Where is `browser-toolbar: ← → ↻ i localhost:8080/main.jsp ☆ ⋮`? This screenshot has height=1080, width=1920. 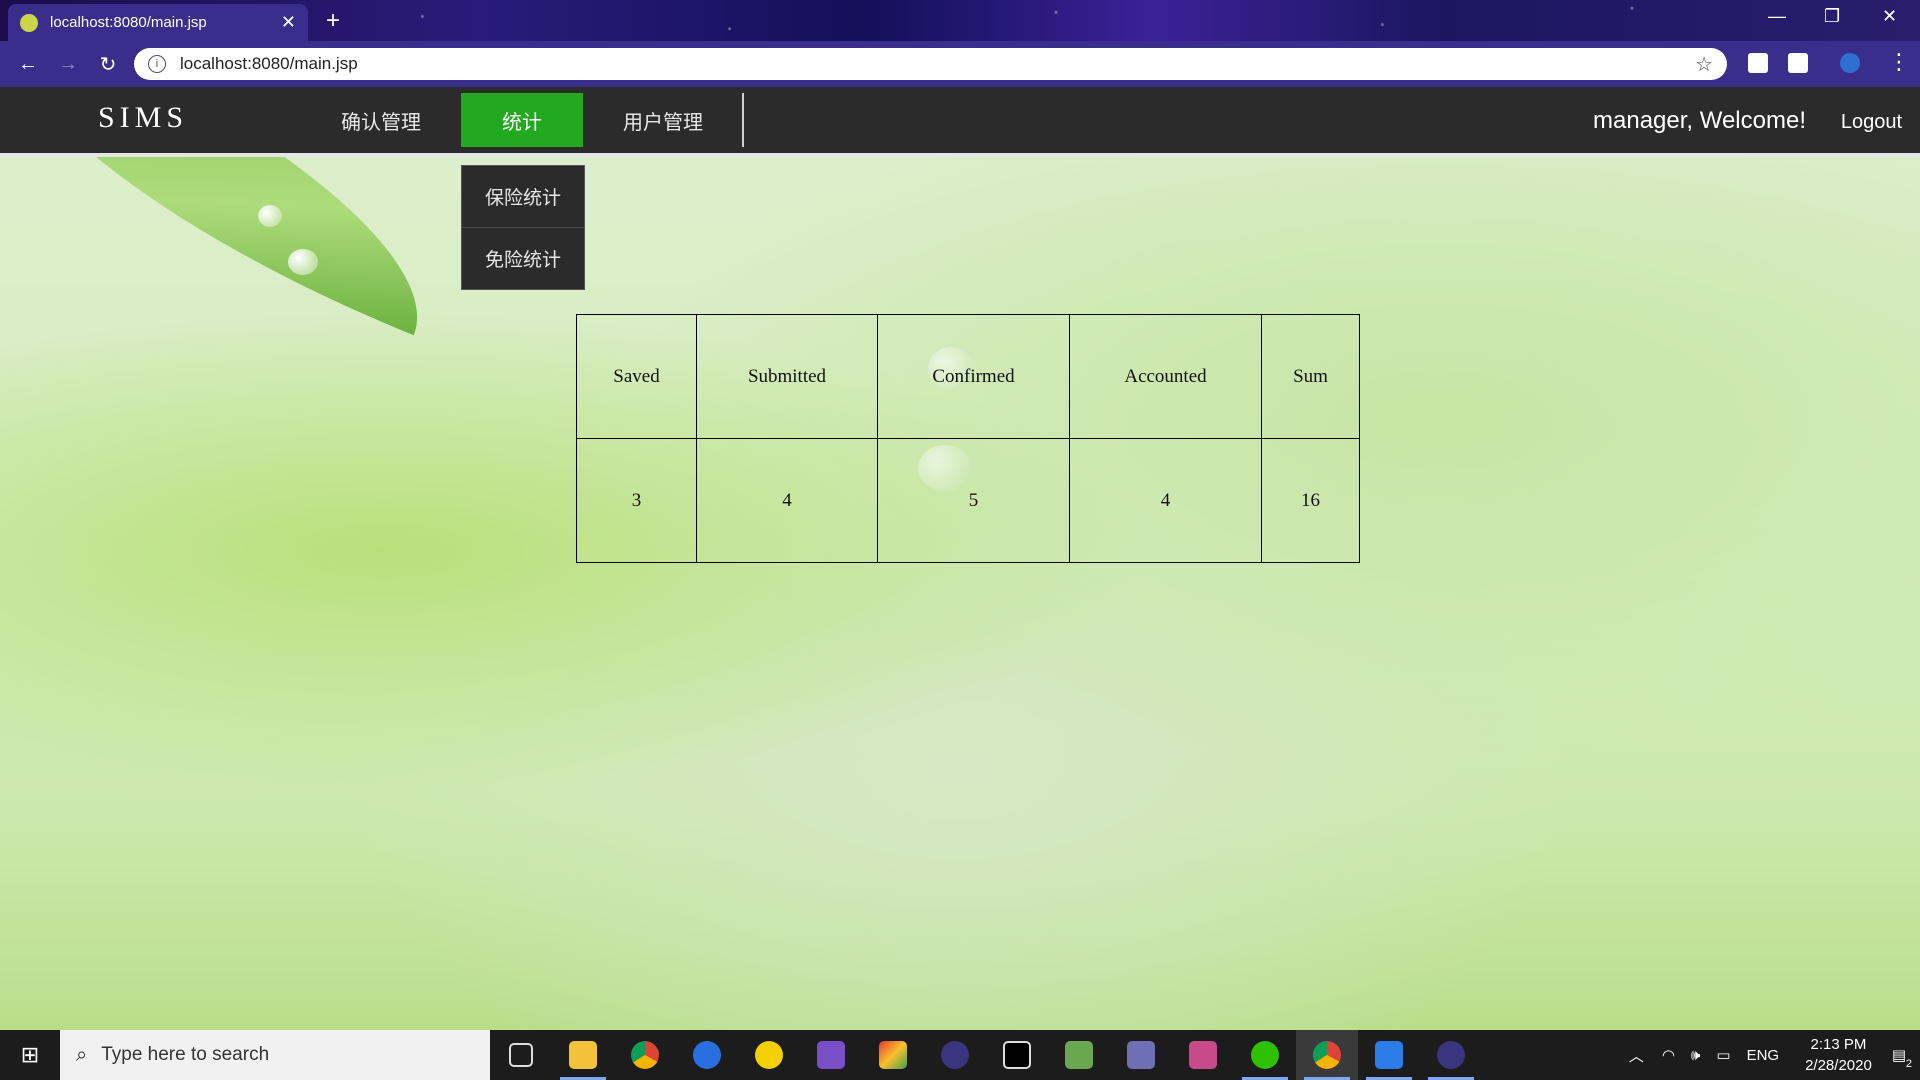
browser-toolbar: ← → ↻ i localhost:8080/main.jsp ☆ ⋮ is located at coordinates (960, 64).